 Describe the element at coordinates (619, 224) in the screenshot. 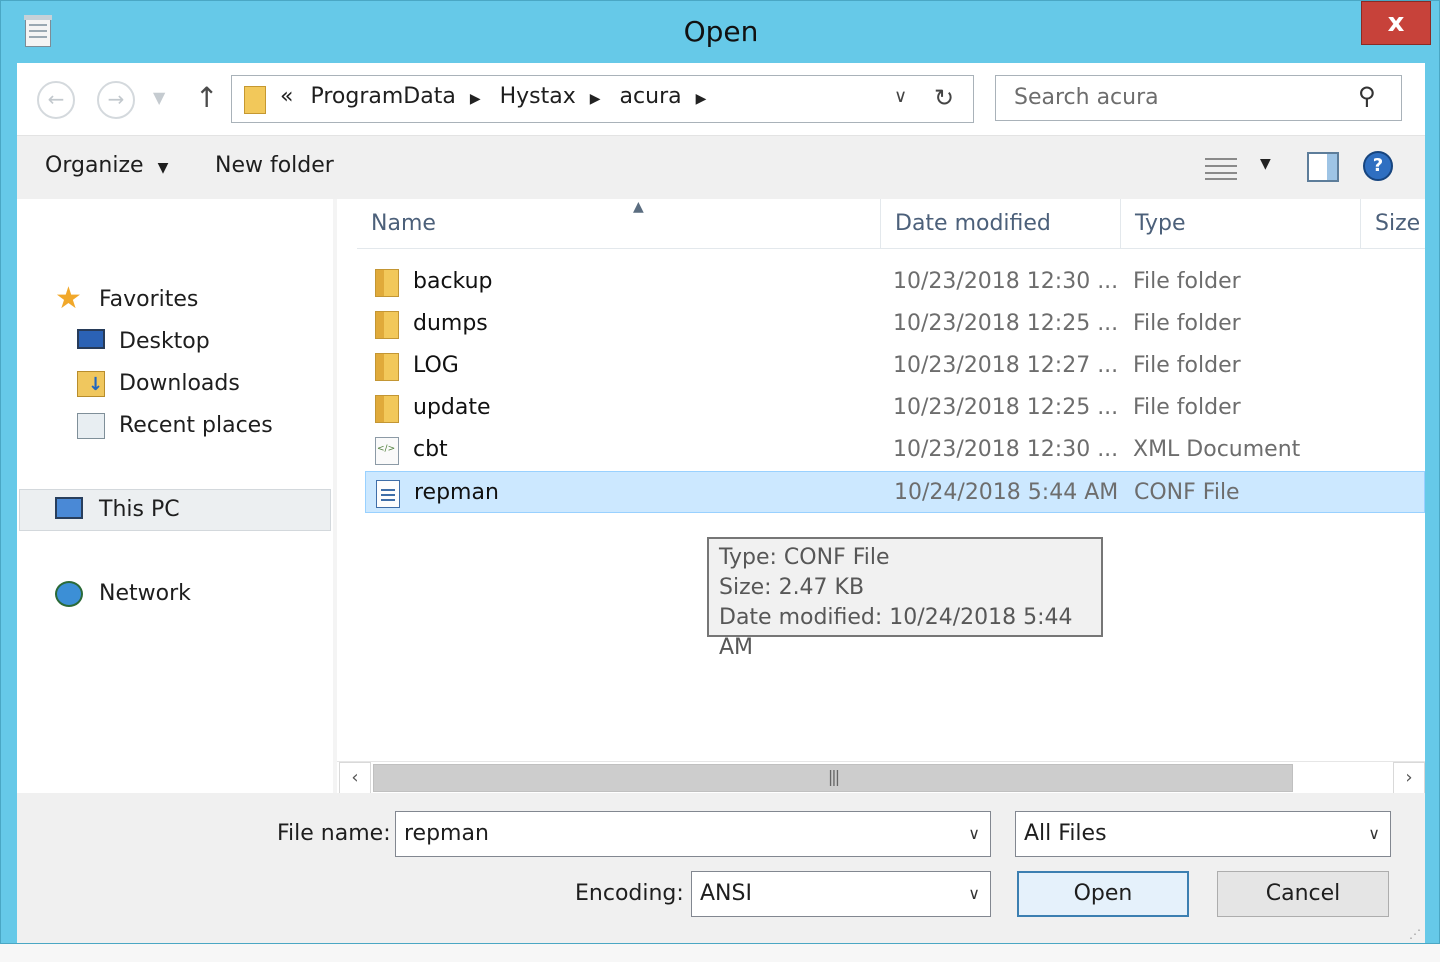

I see `column-header-name: Name ▲` at that location.